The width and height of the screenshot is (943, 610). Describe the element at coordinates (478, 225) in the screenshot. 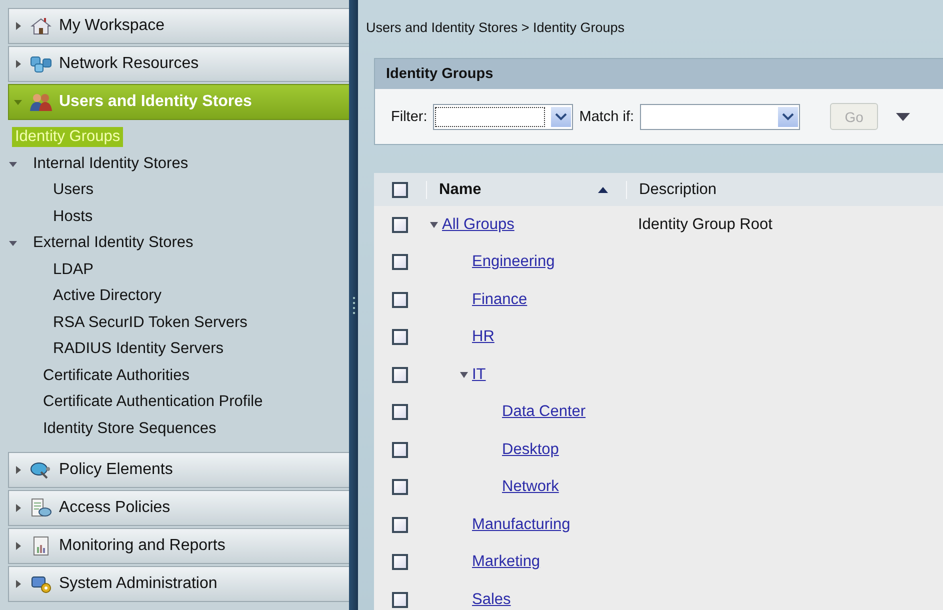

I see `group-link: All Groups` at that location.